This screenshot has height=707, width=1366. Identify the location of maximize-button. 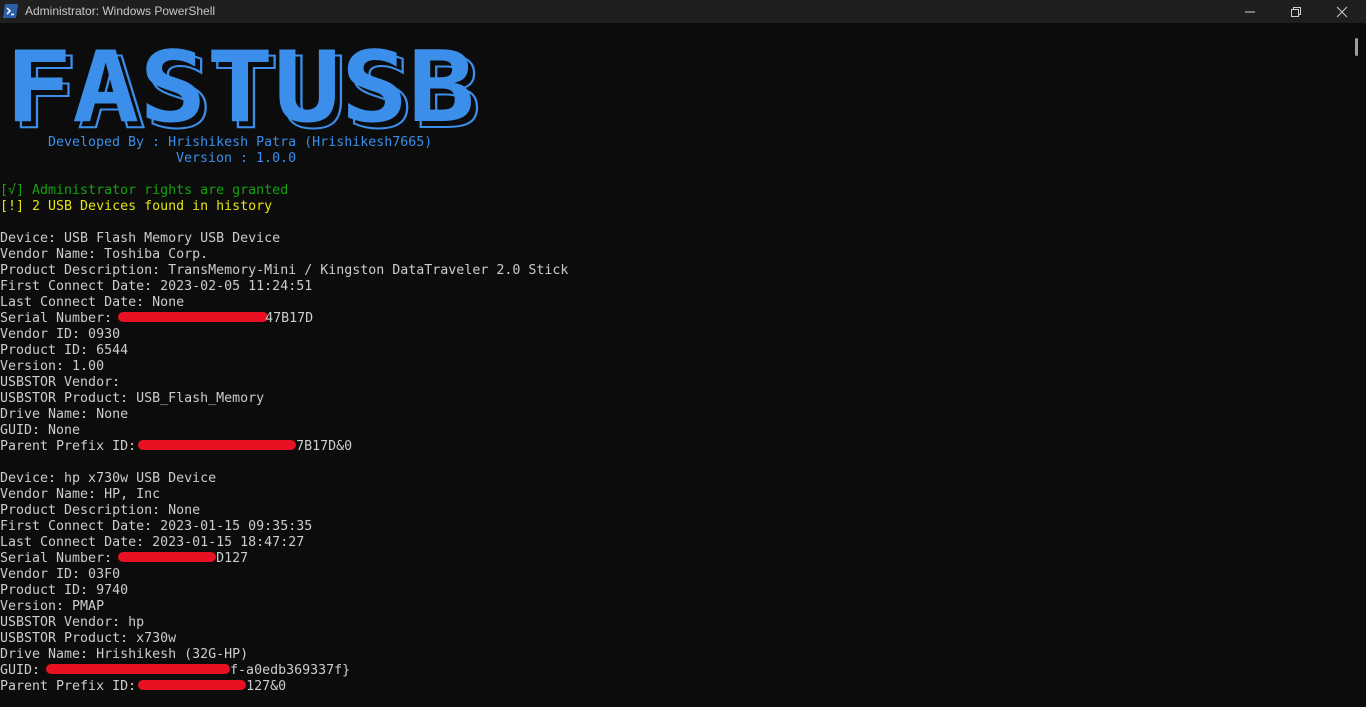
(1296, 11).